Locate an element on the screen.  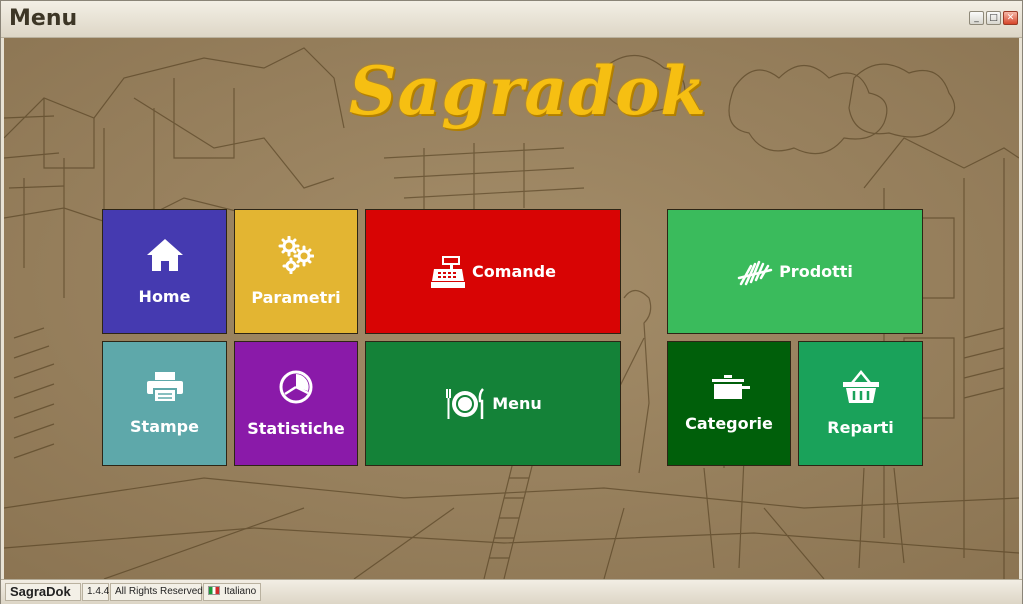
categorie-label: Categorie is located at coordinates (729, 423).